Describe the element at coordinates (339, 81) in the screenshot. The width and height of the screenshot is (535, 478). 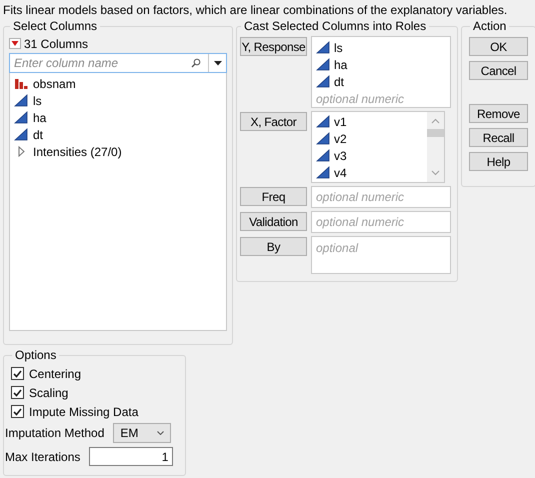
I see `role-column-item: dt` at that location.